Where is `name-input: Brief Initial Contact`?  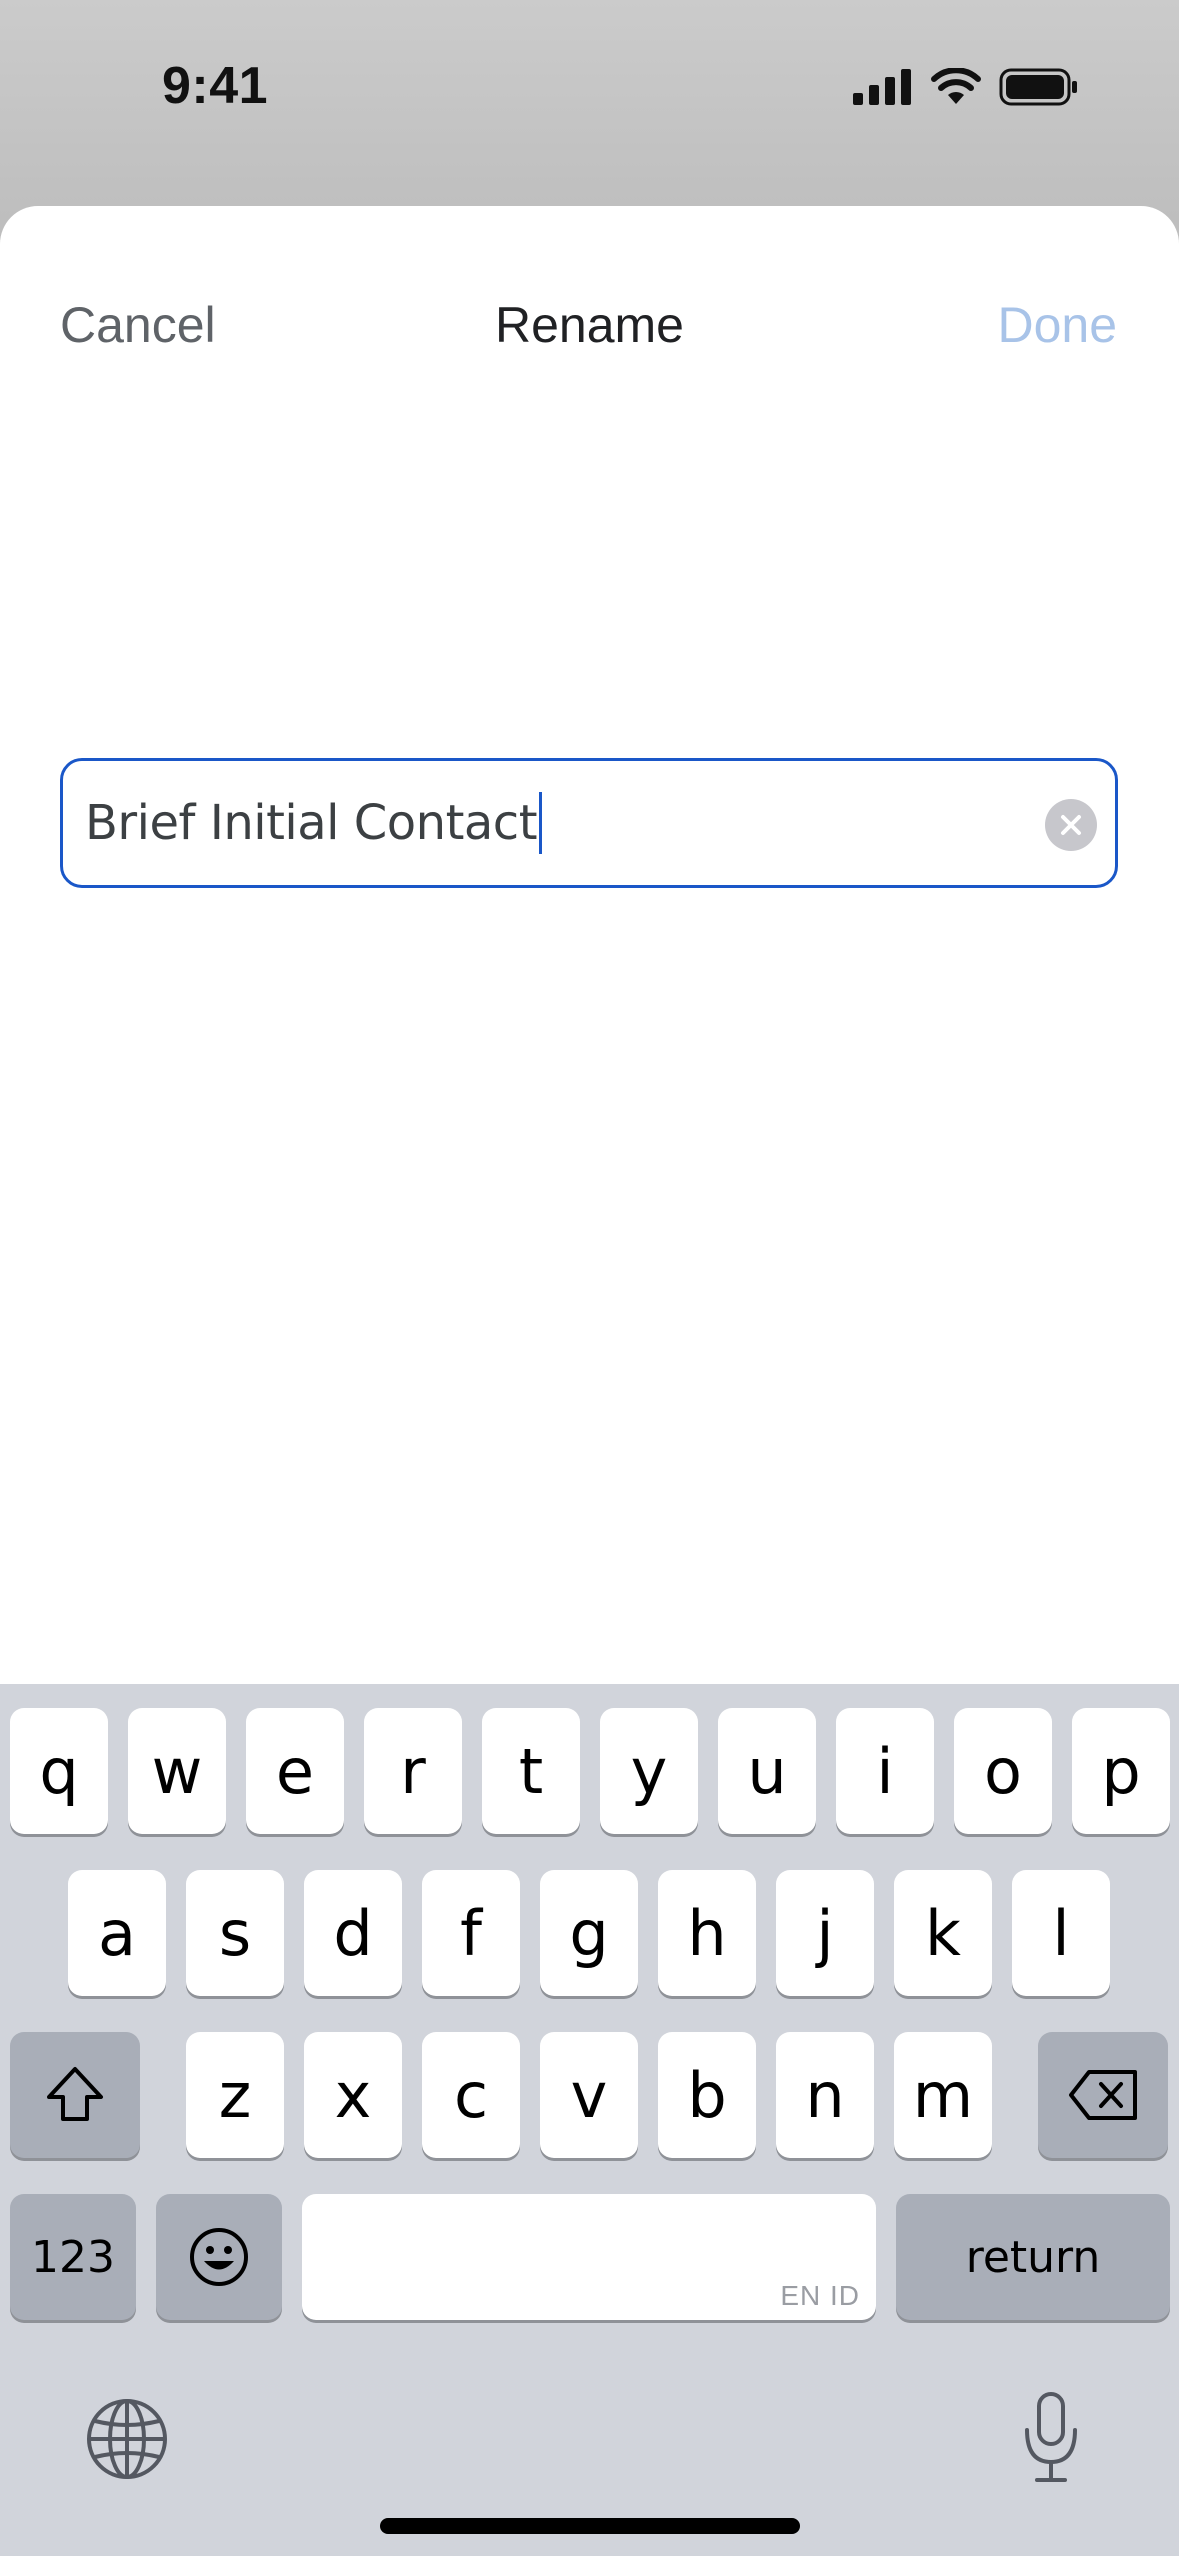 name-input: Brief Initial Contact is located at coordinates (589, 823).